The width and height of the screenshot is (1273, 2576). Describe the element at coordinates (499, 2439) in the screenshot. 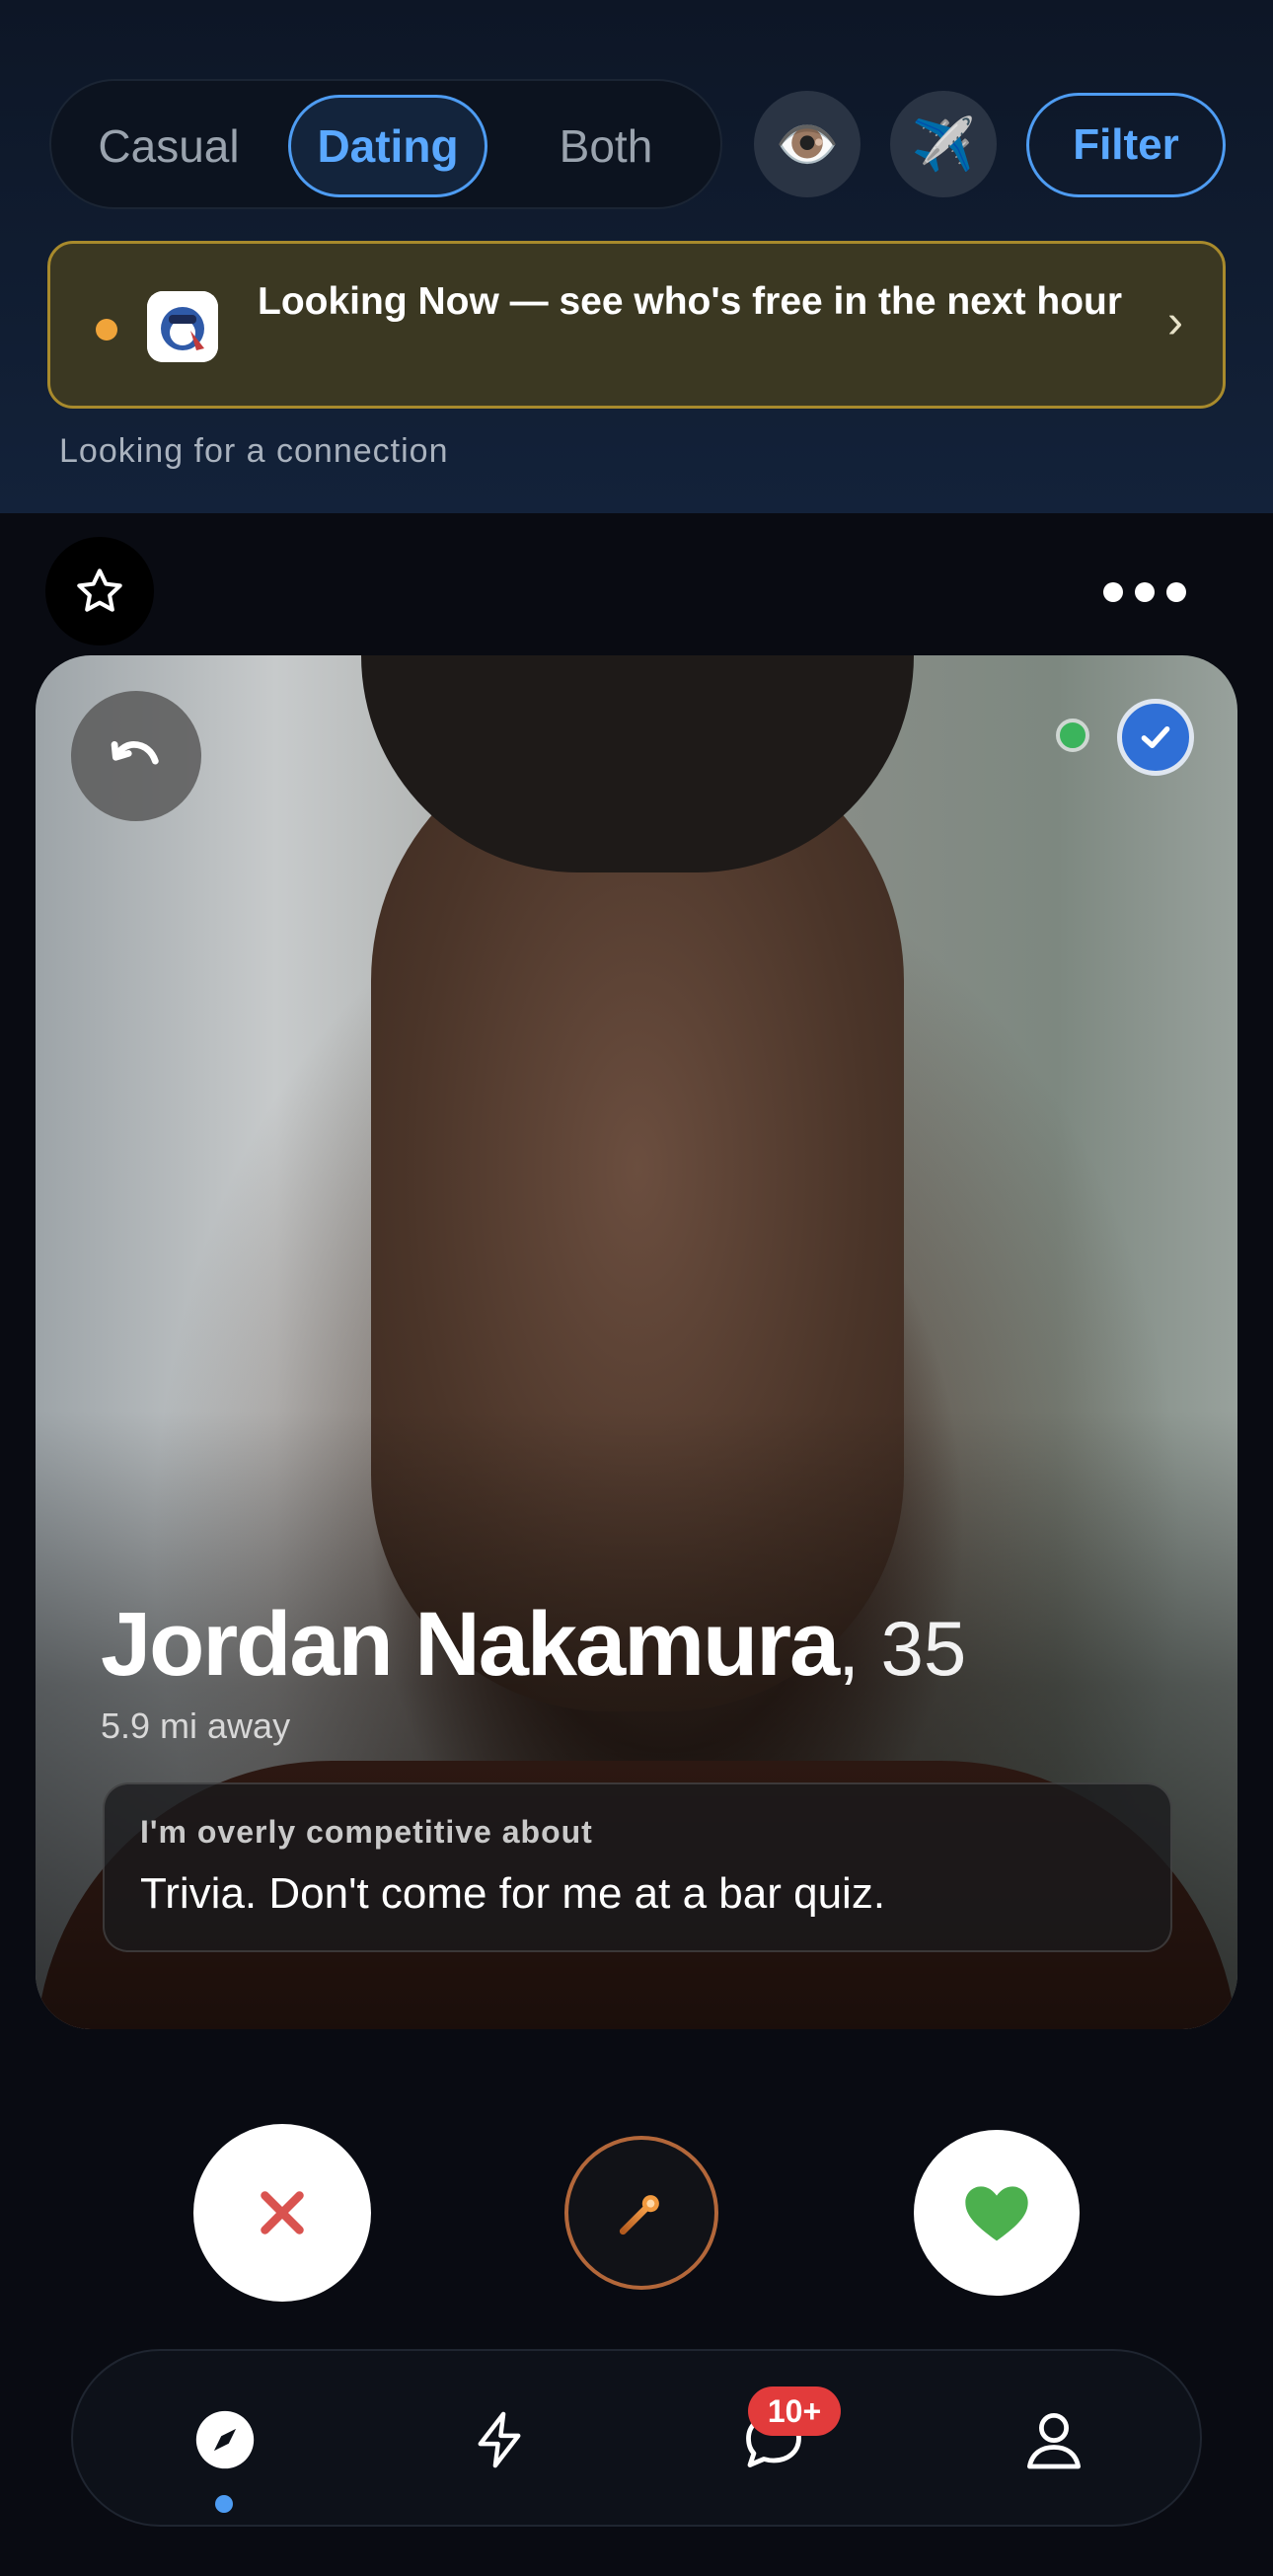

I see `lightning-icon` at that location.